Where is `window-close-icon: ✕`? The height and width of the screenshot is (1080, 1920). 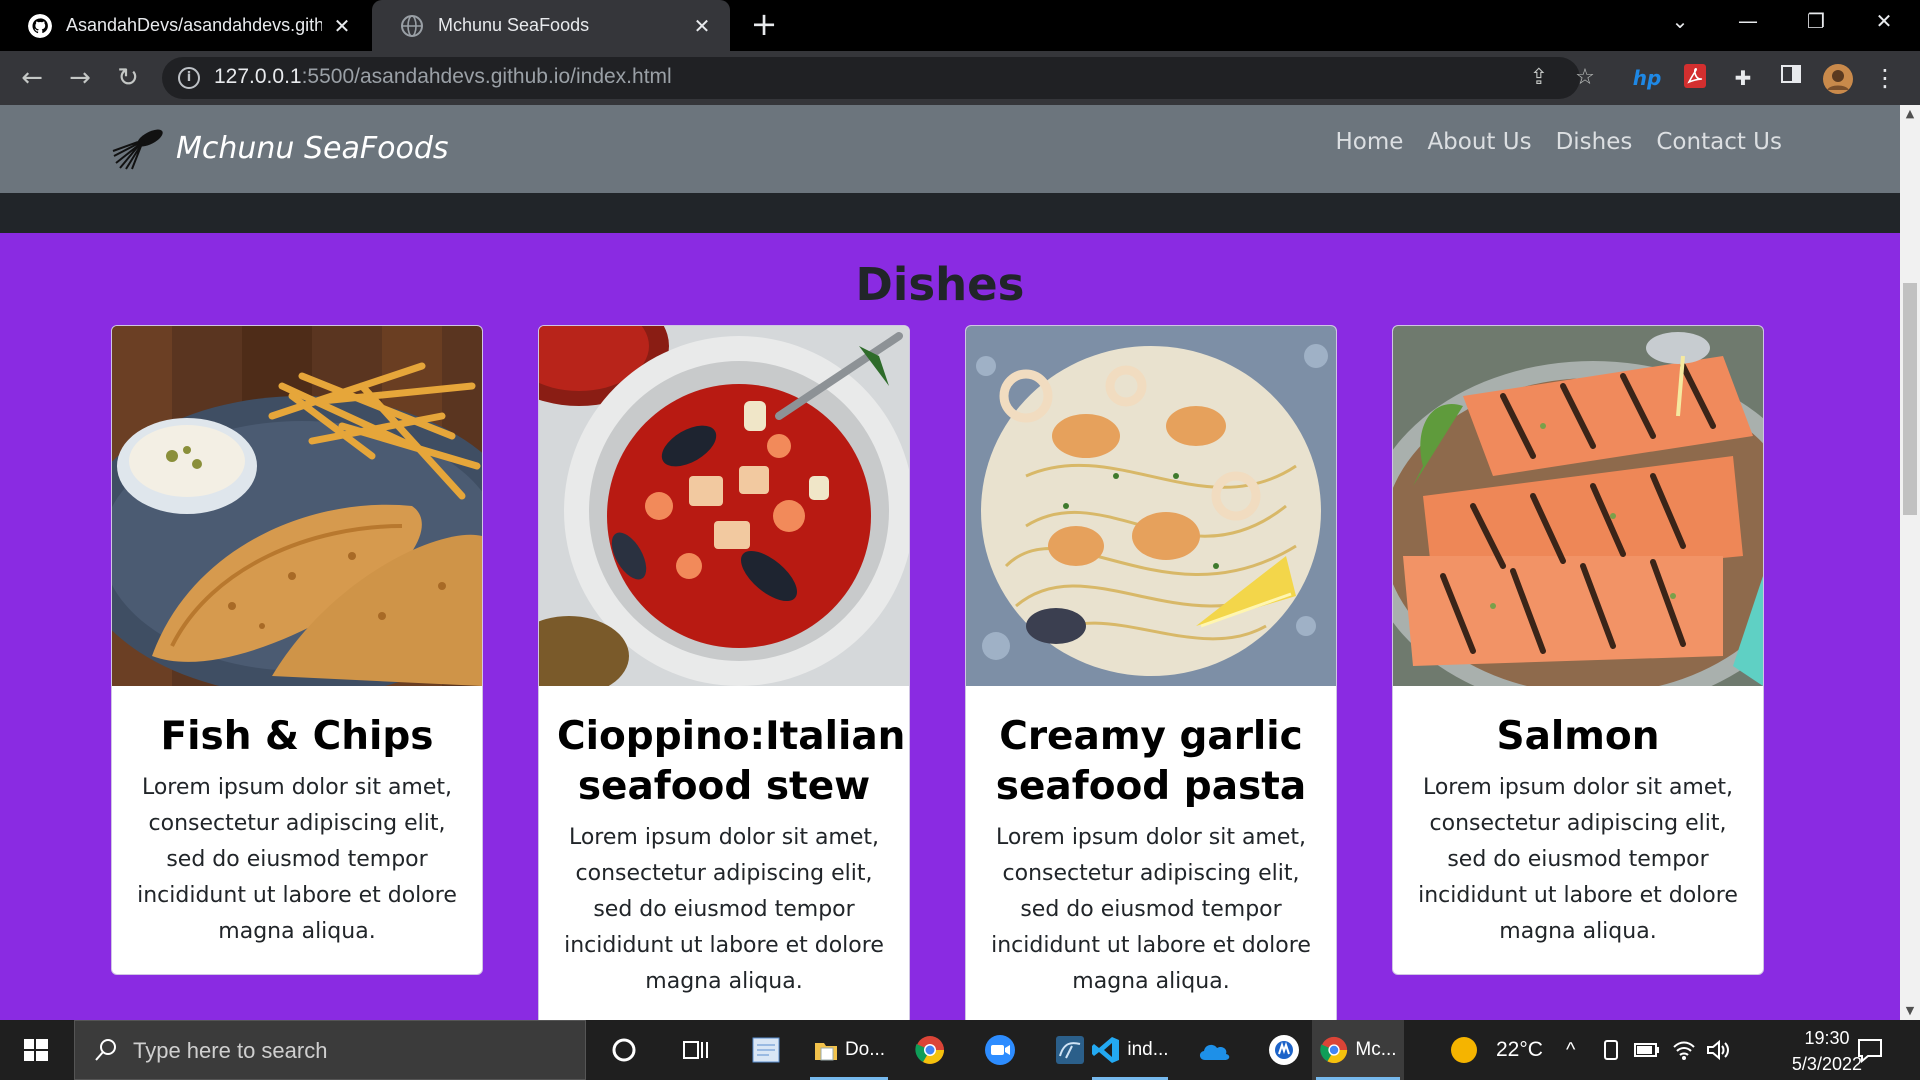
window-close-icon: ✕ is located at coordinates (1884, 22).